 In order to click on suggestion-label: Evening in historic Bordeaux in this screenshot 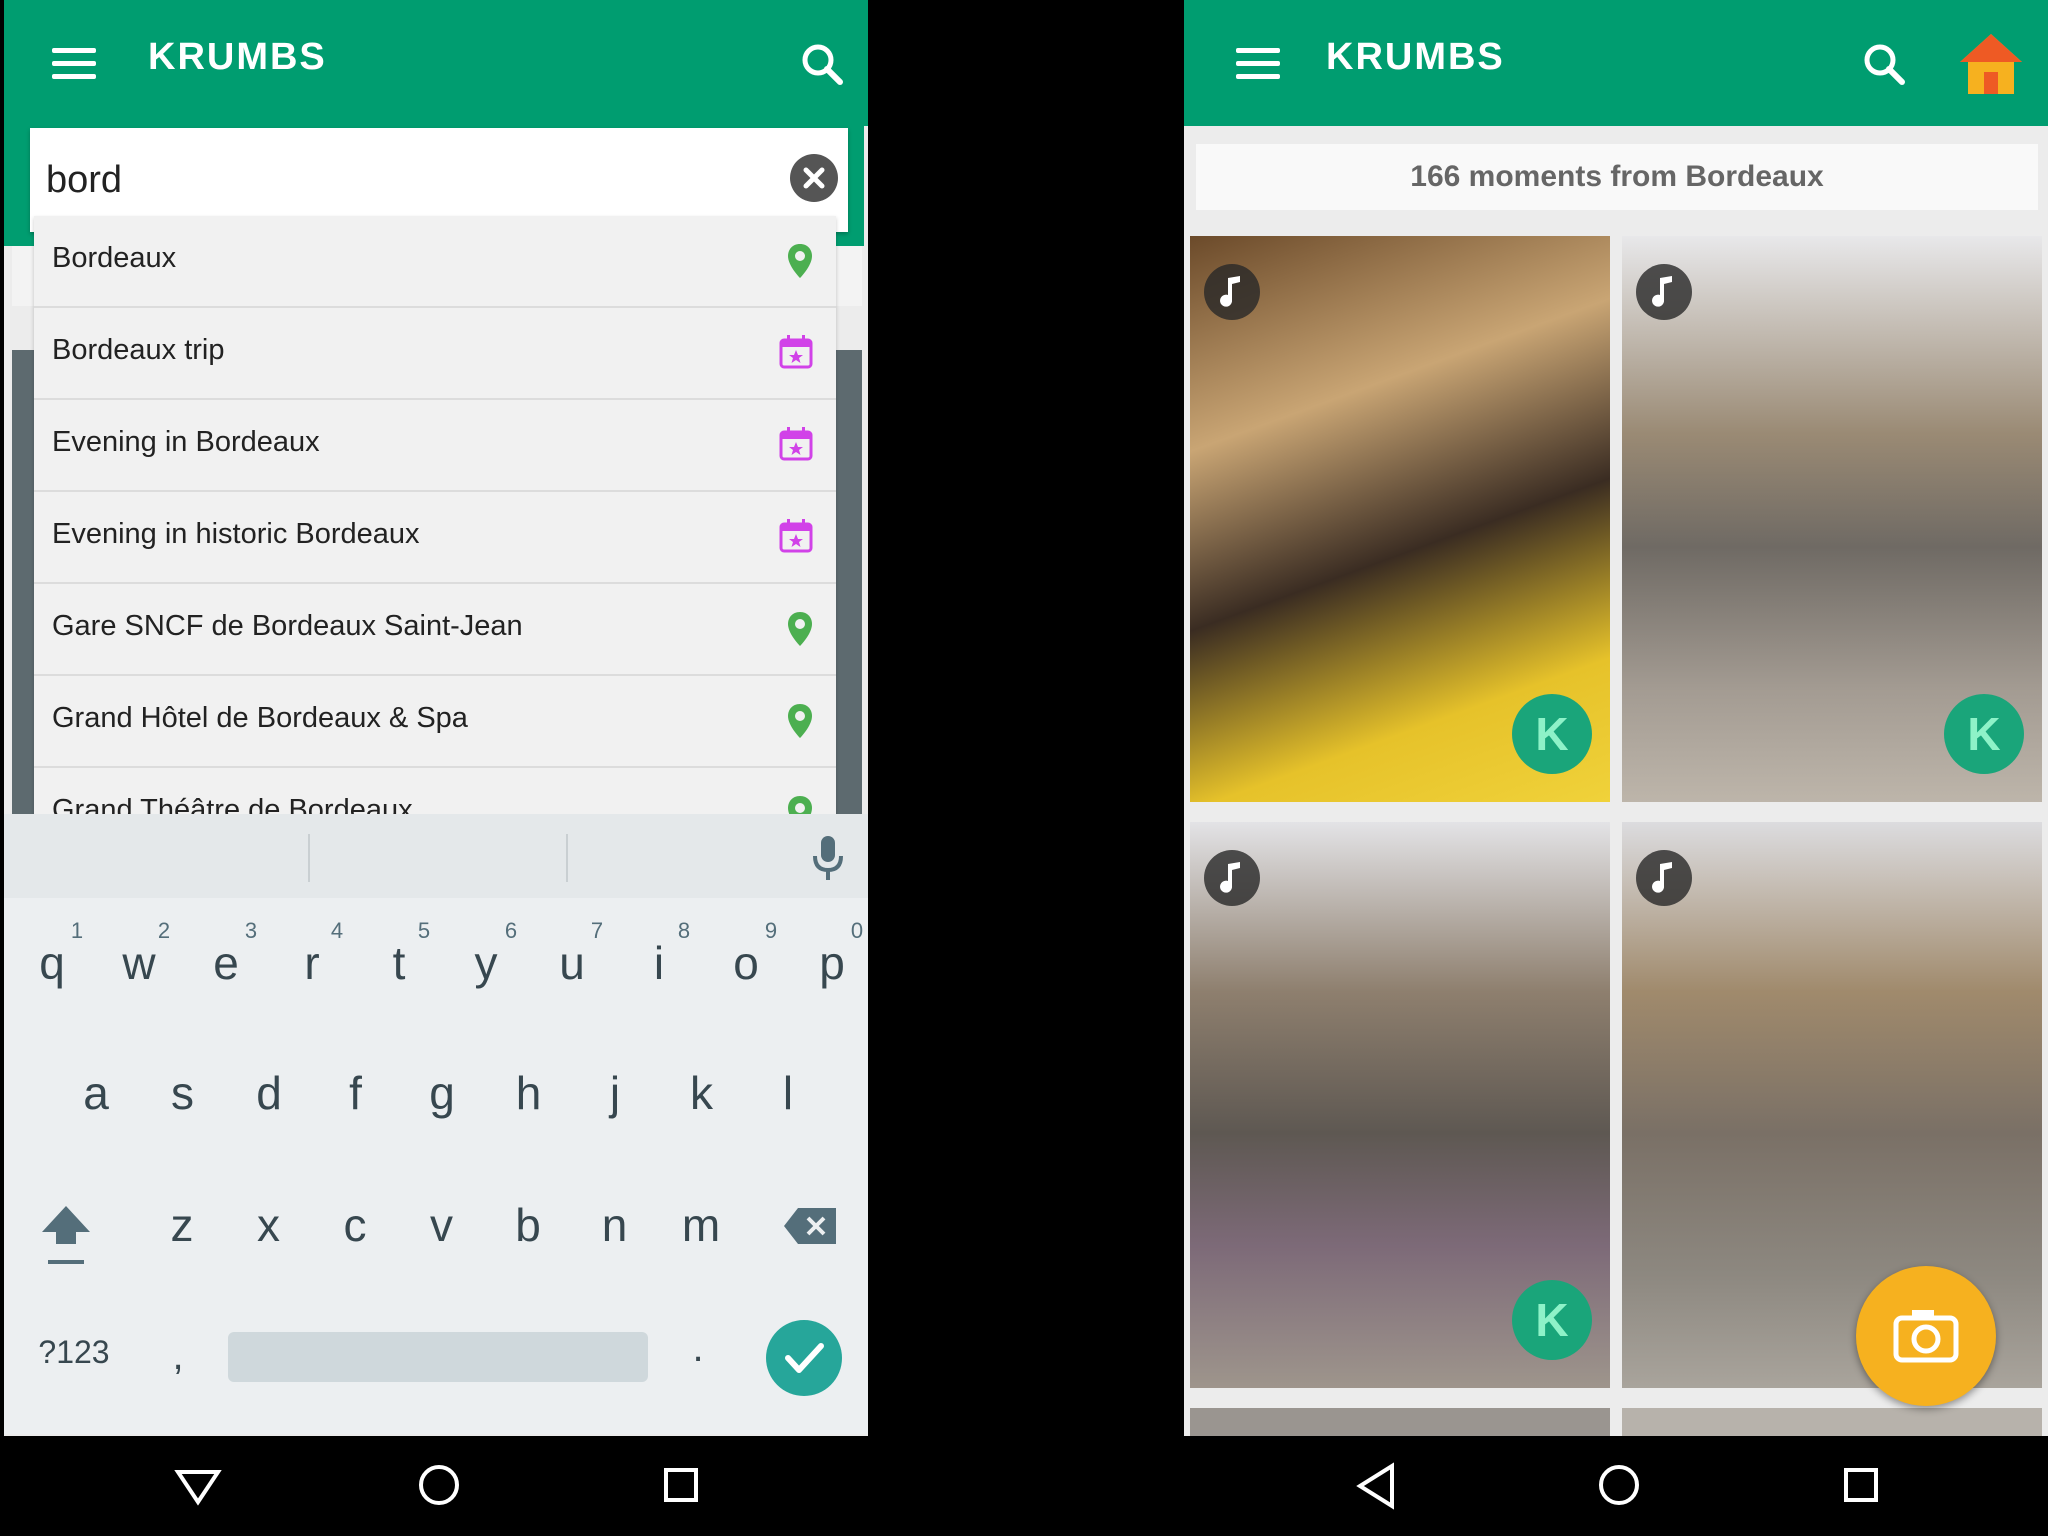, I will do `click(236, 534)`.